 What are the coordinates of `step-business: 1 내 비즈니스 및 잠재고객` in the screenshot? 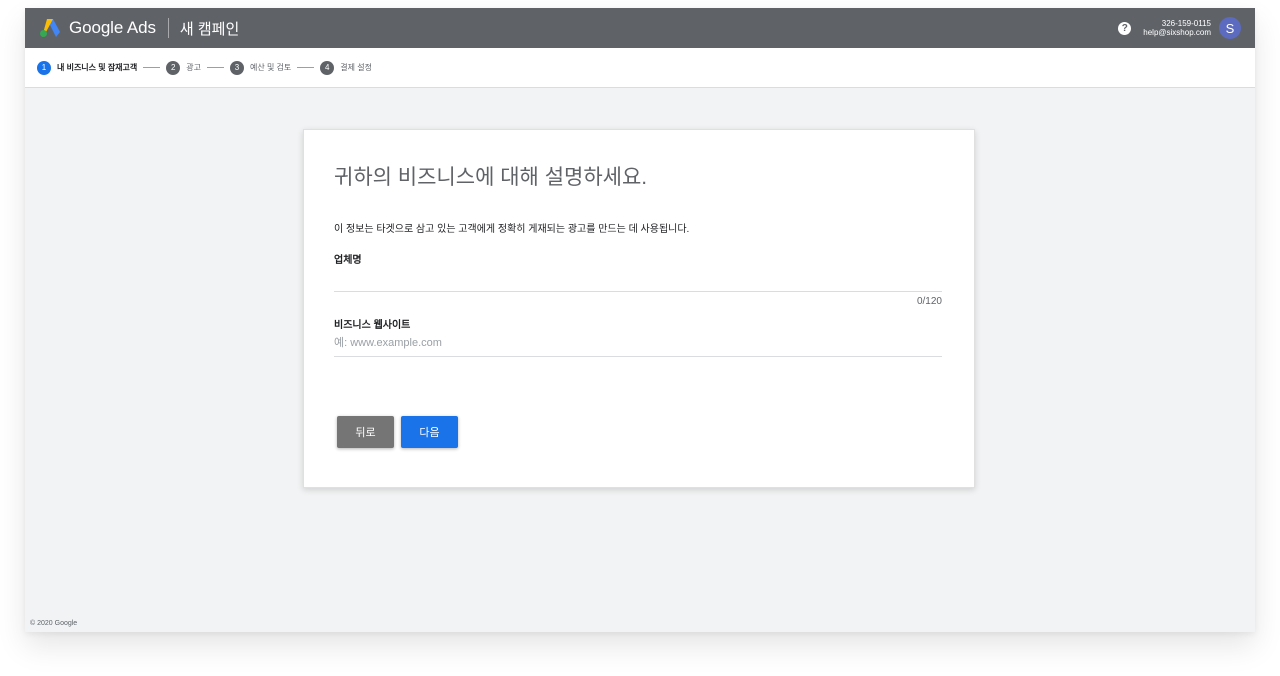 It's located at (87, 67).